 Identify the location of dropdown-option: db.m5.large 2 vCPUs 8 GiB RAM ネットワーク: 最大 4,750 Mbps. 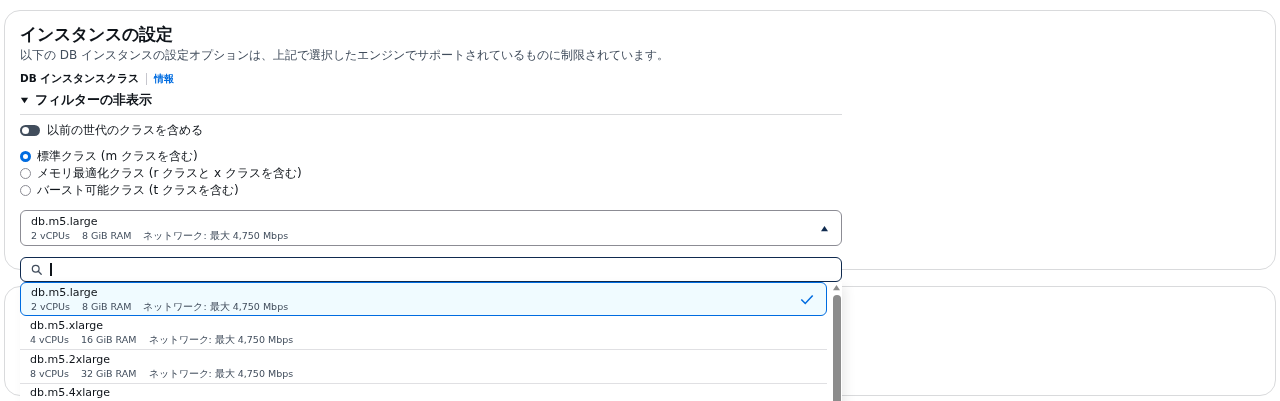
(423, 299).